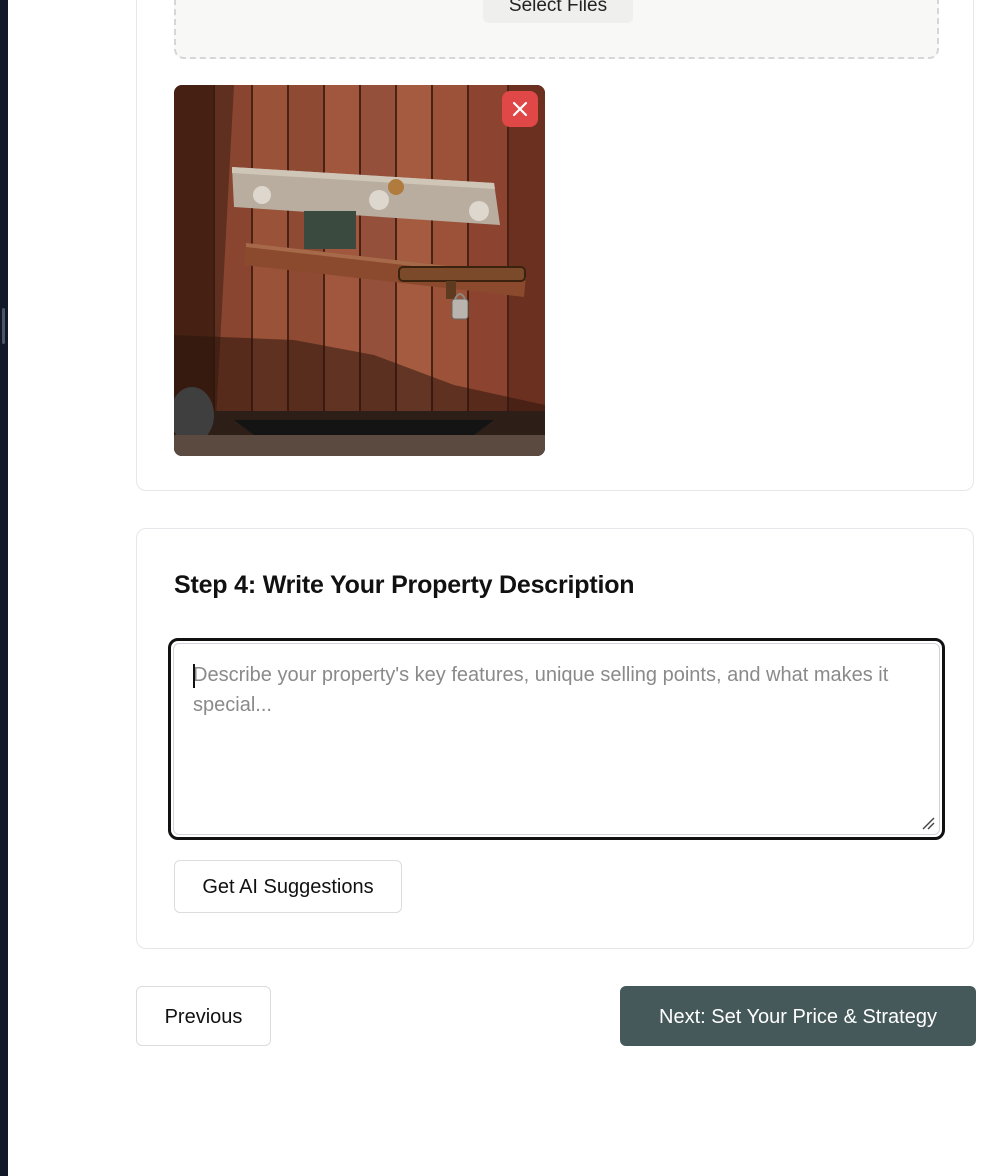 This screenshot has height=1176, width=996. I want to click on previous-button: Previous, so click(203, 1016).